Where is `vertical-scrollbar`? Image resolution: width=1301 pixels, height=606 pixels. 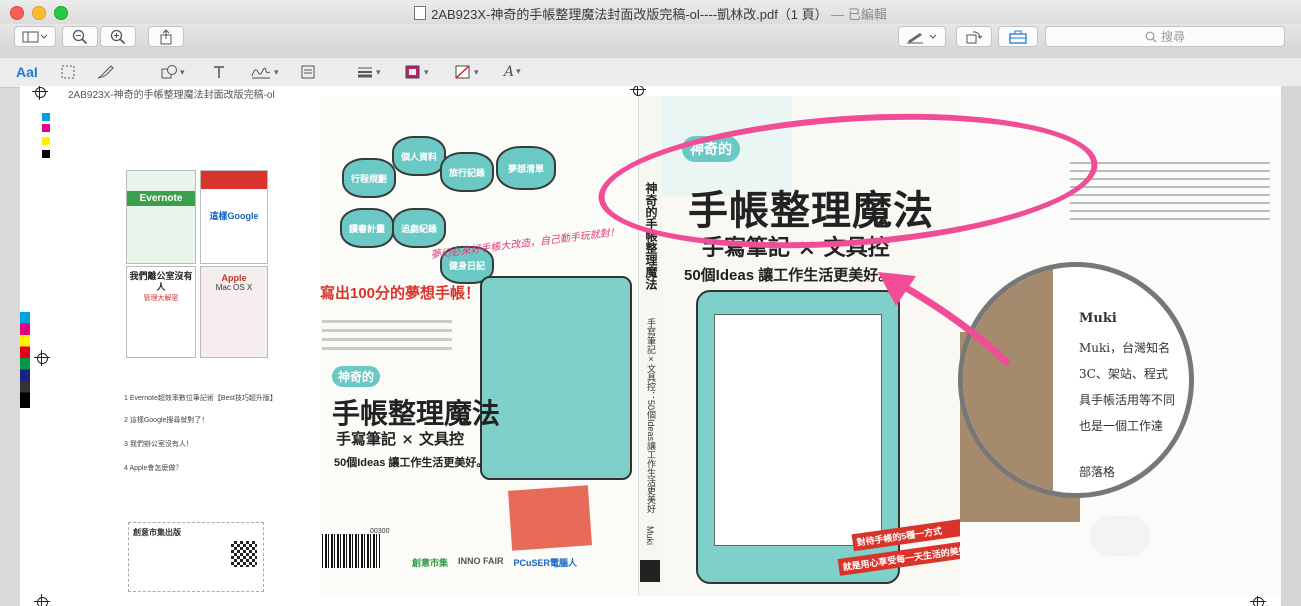
vertical-scrollbar is located at coordinates (1291, 346).